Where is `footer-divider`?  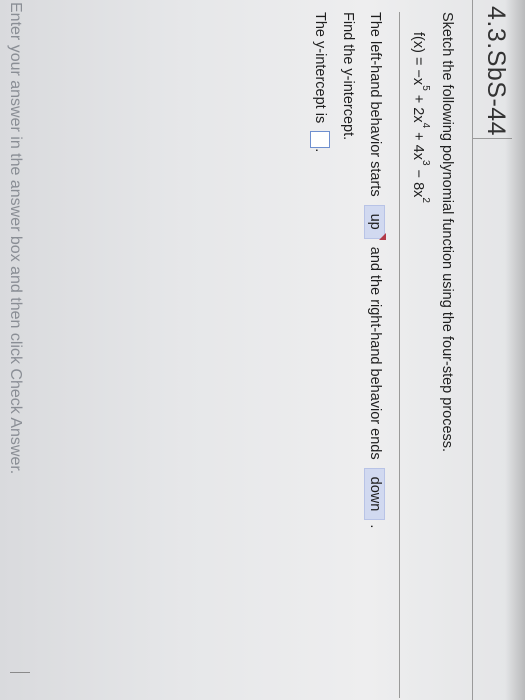 footer-divider is located at coordinates (20, 672).